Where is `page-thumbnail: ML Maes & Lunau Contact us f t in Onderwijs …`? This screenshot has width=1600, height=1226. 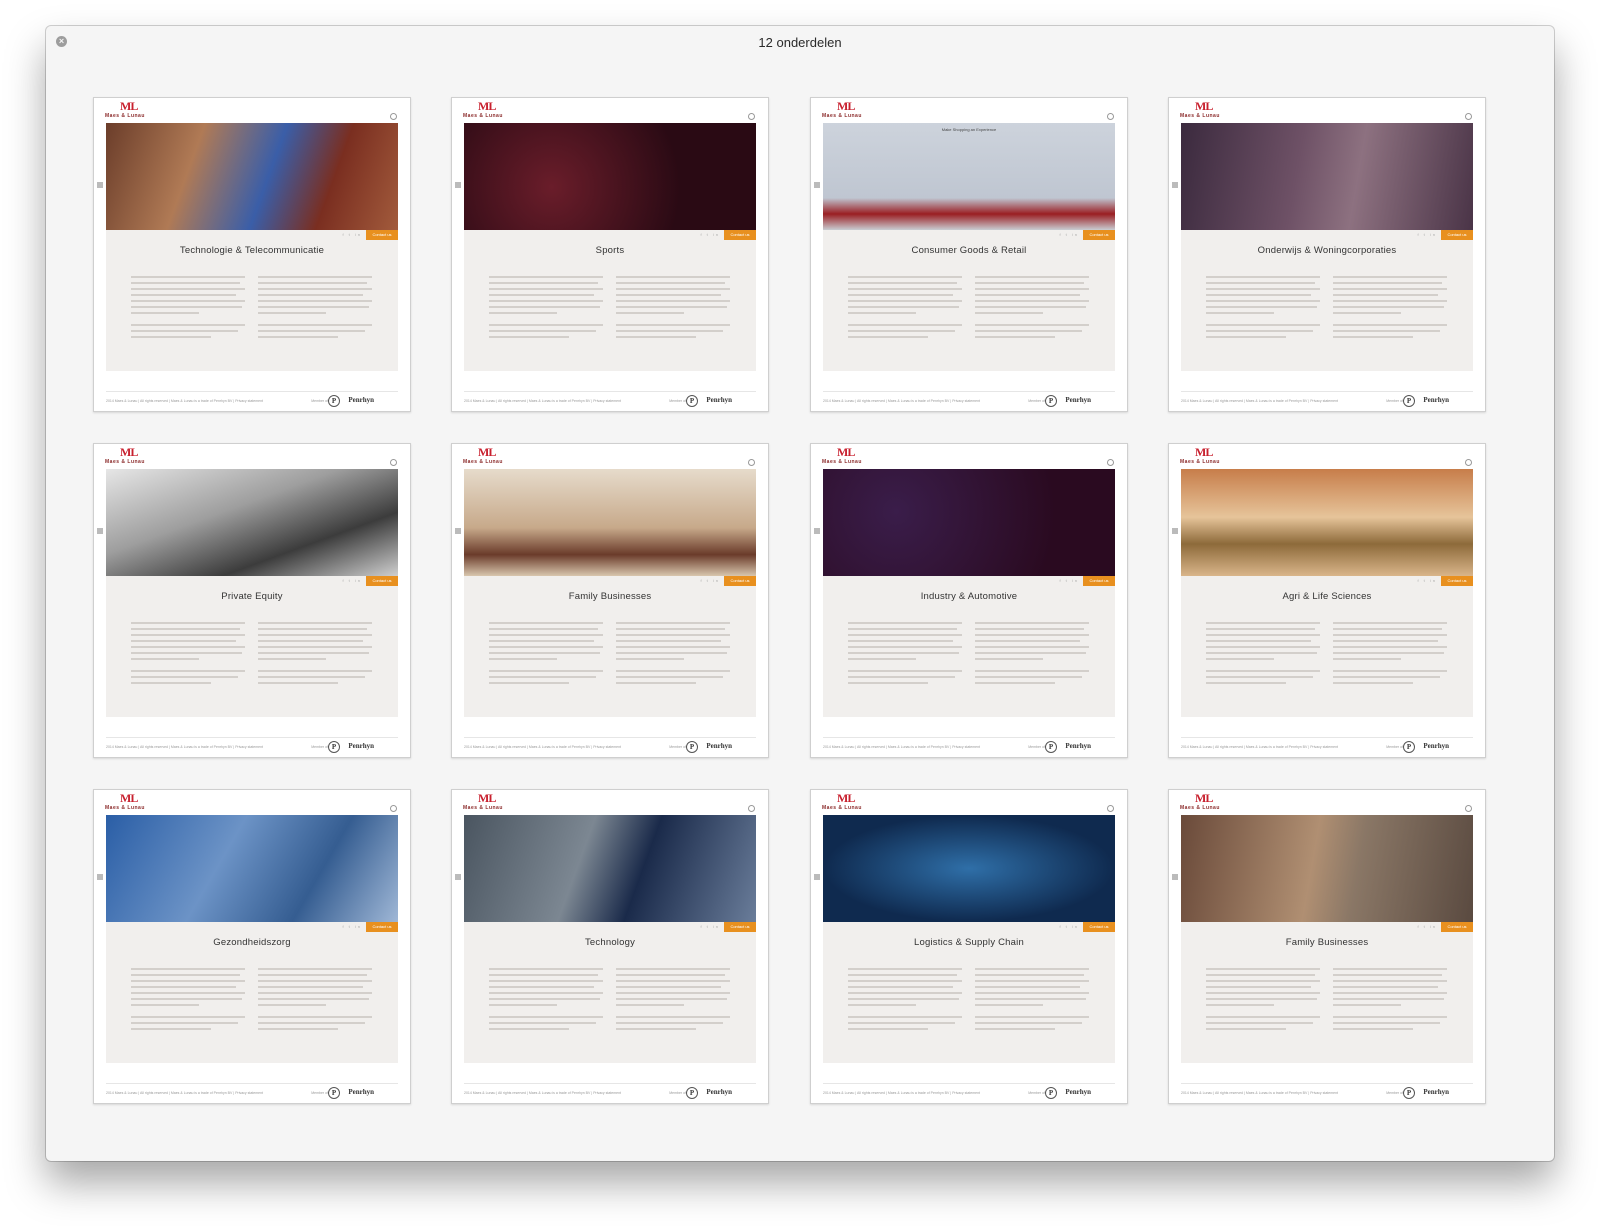 page-thumbnail: ML Maes & Lunau Contact us f t in Onderwijs … is located at coordinates (1327, 254).